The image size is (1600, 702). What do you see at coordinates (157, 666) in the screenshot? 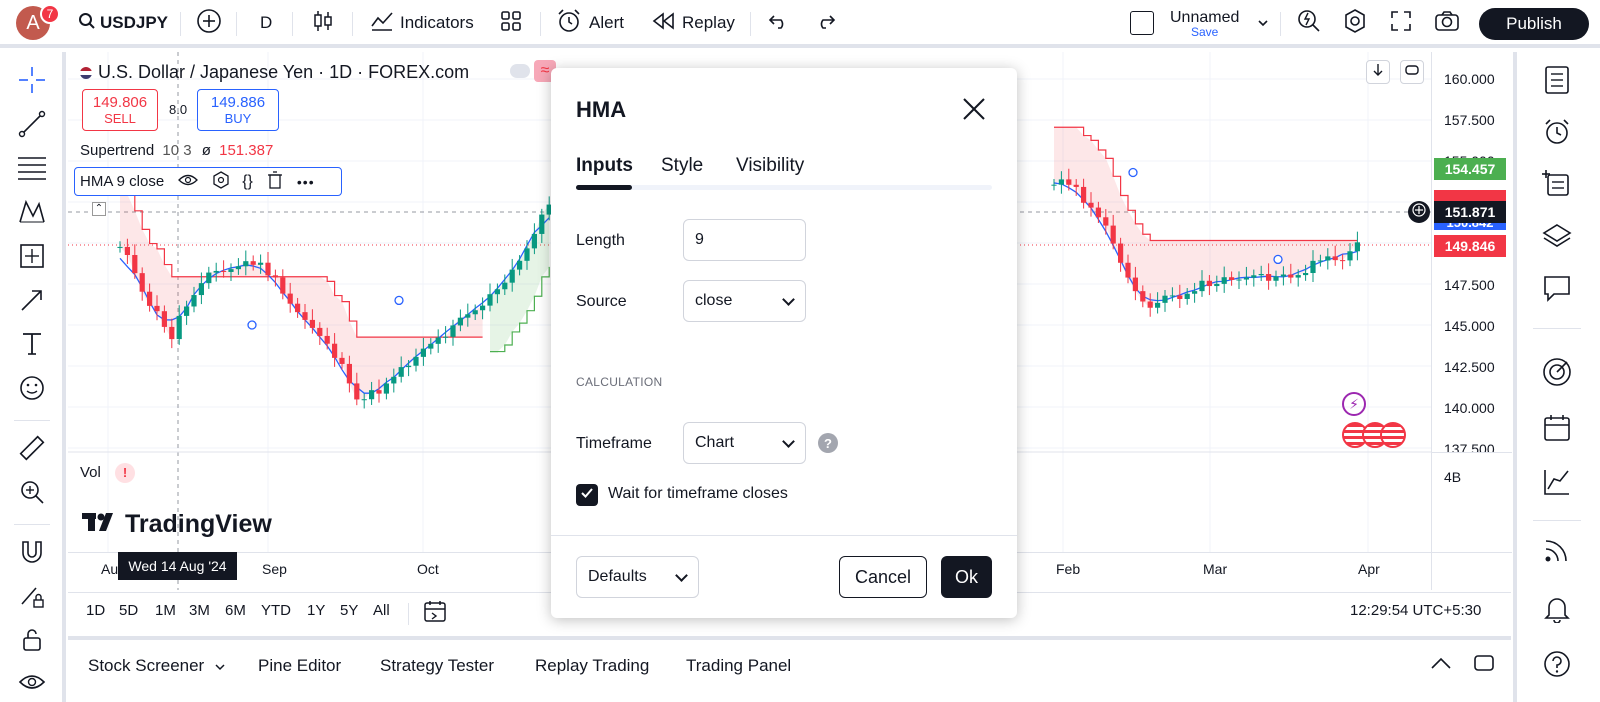
I see `tab-stock-screener: Stock Screener` at bounding box center [157, 666].